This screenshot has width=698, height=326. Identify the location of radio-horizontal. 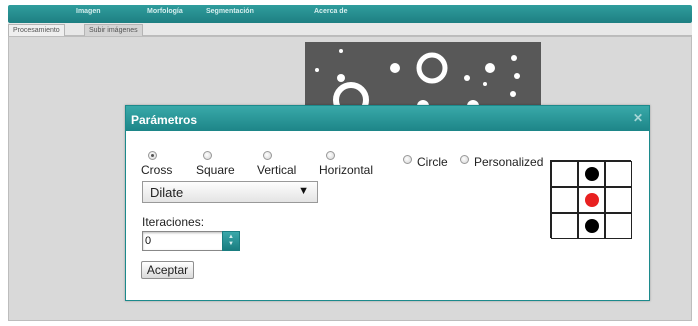
(330, 155).